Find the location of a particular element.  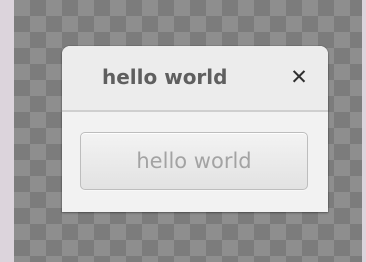

close-icon: ✕ is located at coordinates (299, 77).